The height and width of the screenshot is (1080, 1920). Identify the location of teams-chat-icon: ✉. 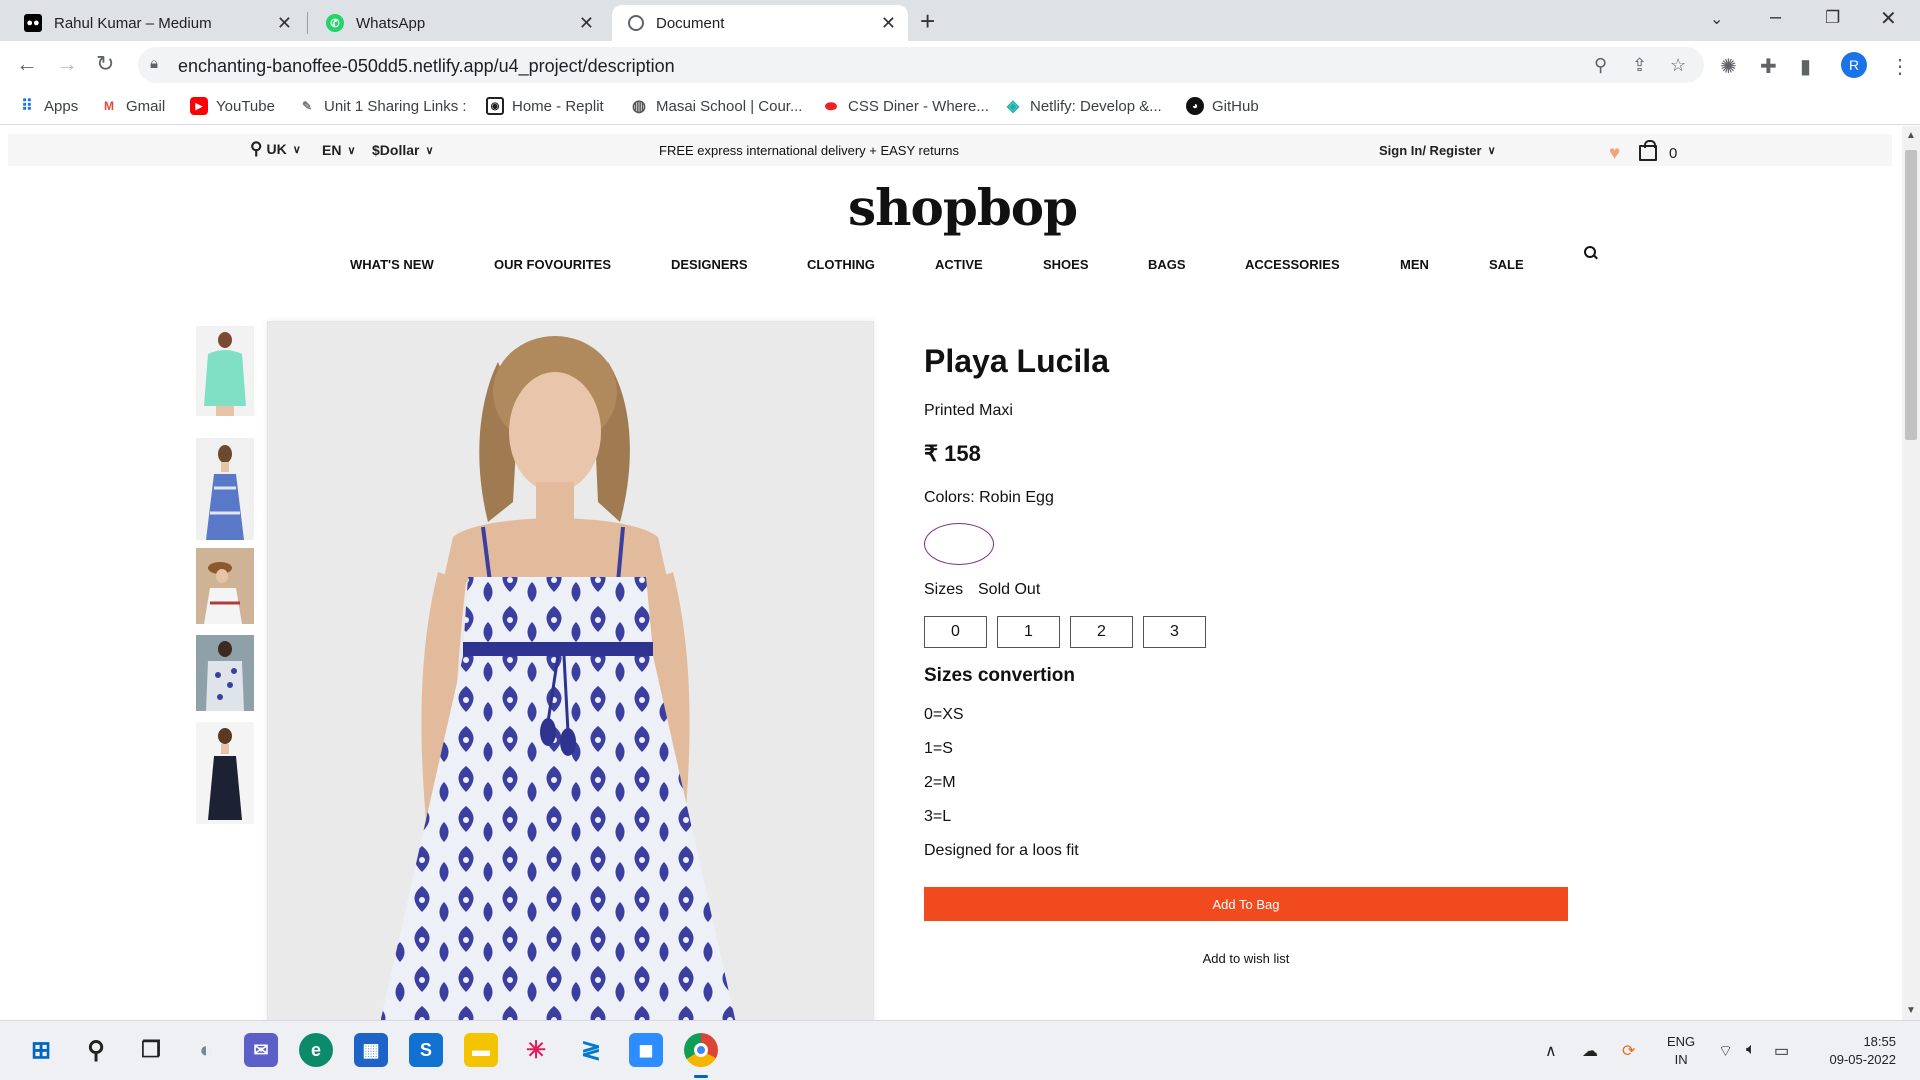
(261, 1050).